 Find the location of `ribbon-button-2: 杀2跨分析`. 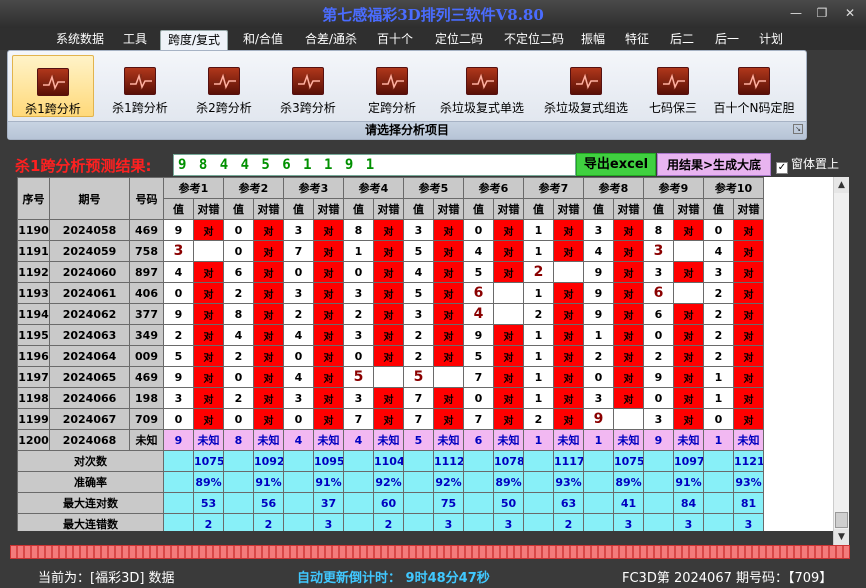

ribbon-button-2: 杀2跨分析 is located at coordinates (224, 86).